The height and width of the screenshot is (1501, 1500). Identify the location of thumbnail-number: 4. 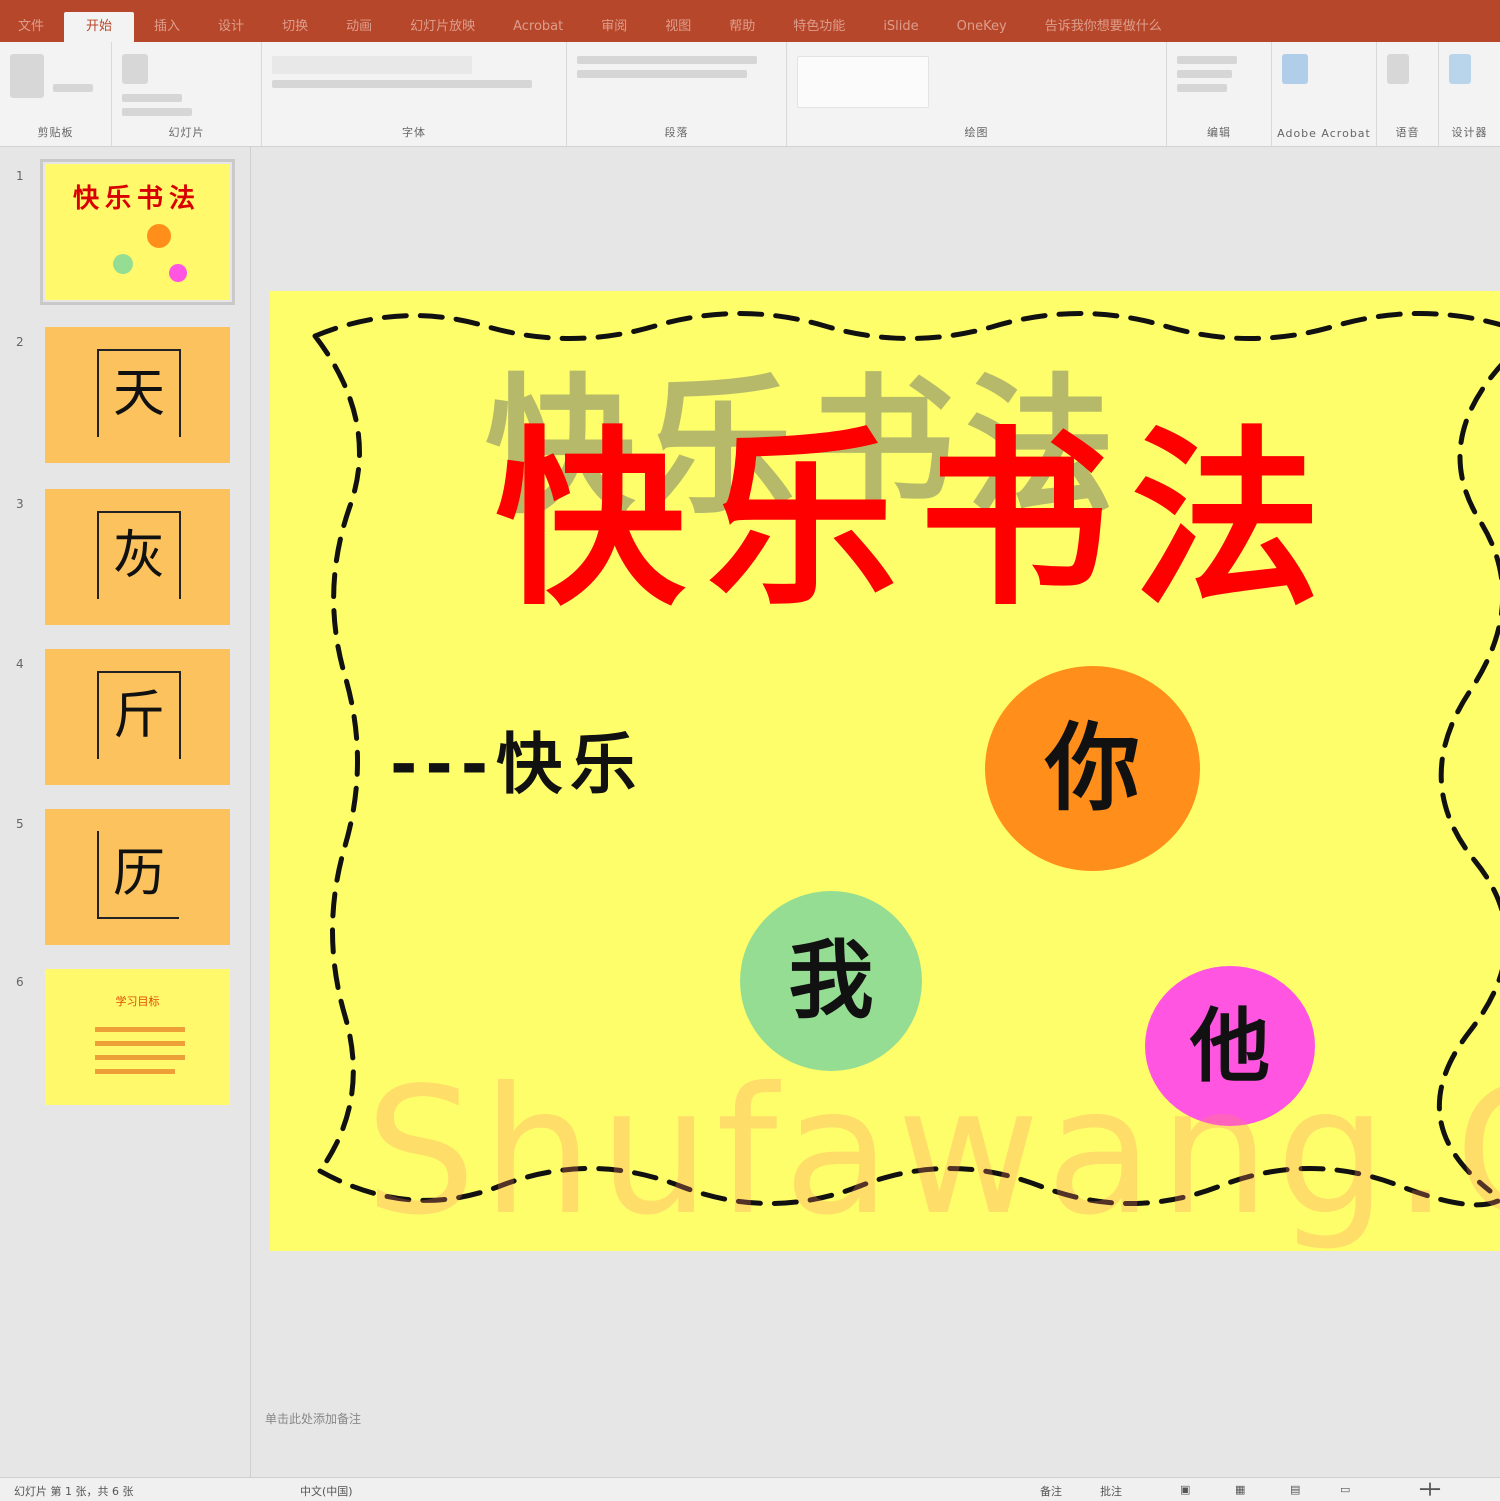
(20, 664).